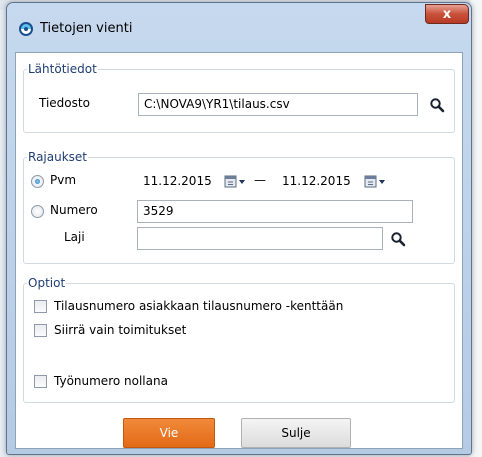 Image resolution: width=482 pixels, height=457 pixels. What do you see at coordinates (169, 433) in the screenshot?
I see `export-button: Vie` at bounding box center [169, 433].